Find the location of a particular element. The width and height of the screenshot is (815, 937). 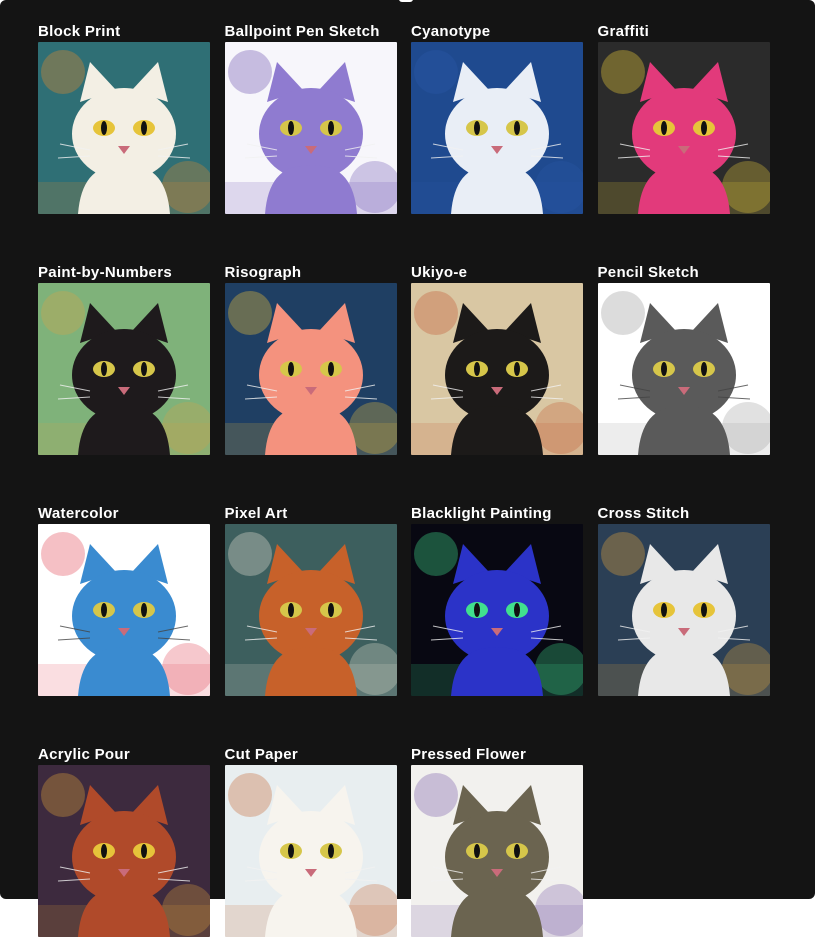

style-label: Paint-by-Numbers is located at coordinates (105, 272).